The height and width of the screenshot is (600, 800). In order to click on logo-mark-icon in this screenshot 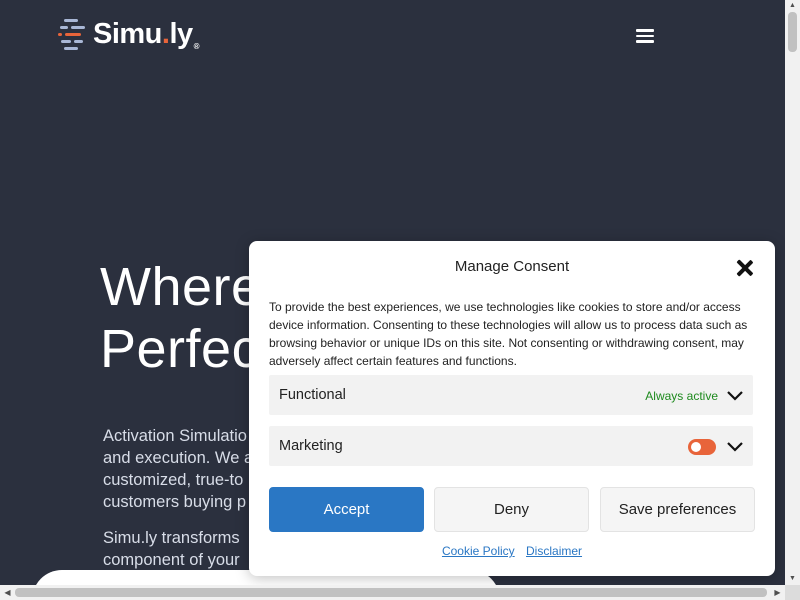, I will do `click(73, 34)`.